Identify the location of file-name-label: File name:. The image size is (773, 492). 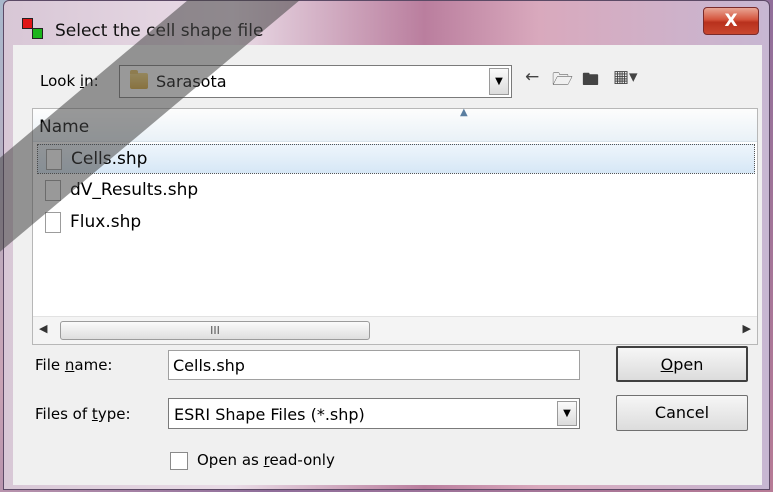
(74, 365).